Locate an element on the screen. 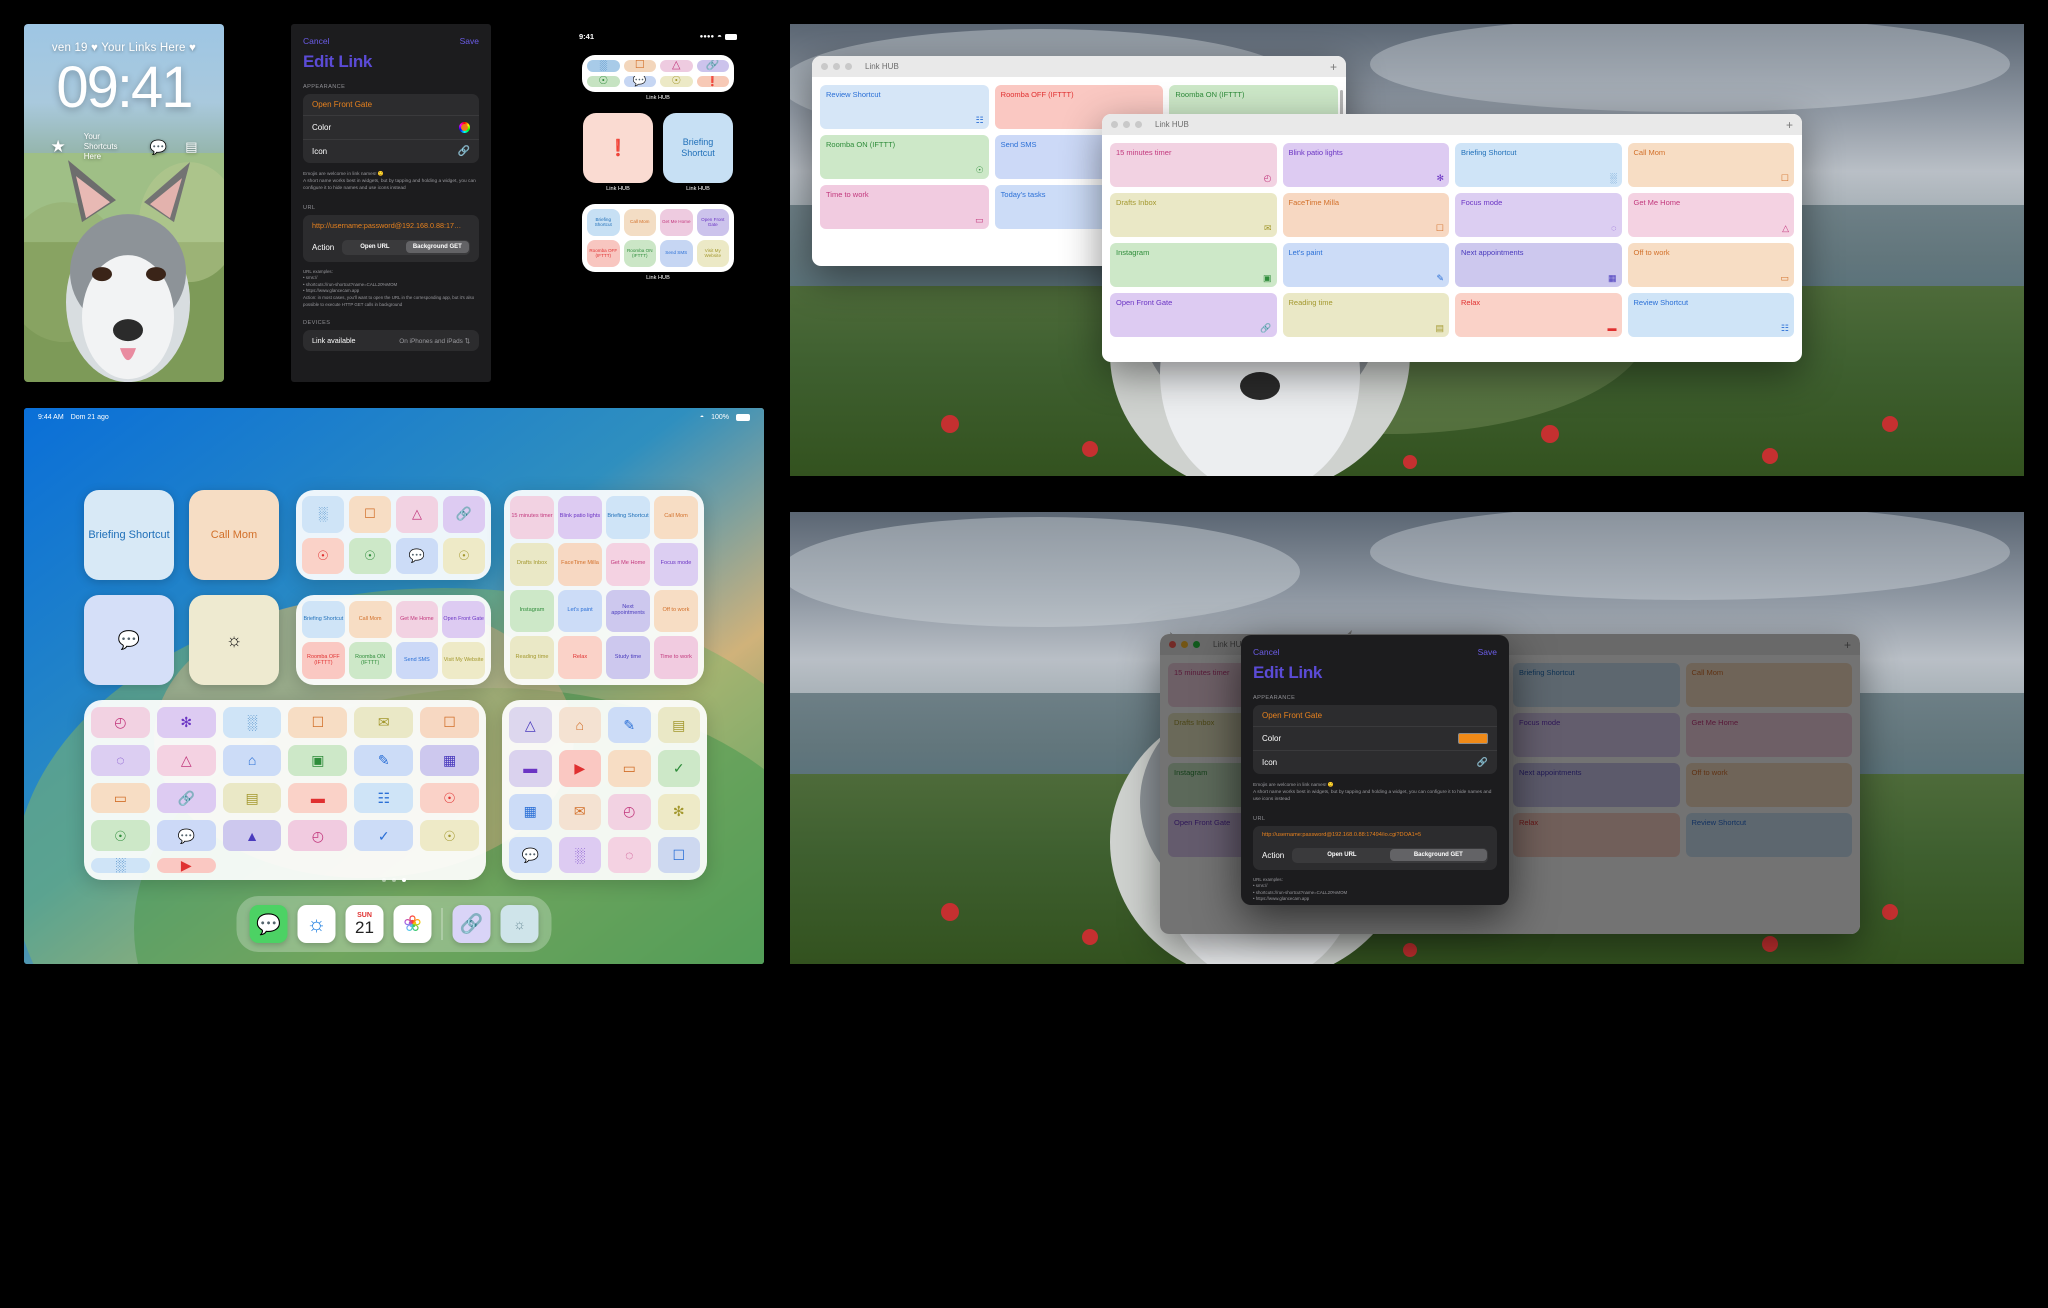 The image size is (2048, 1308). maximize-button is located at coordinates (848, 66).